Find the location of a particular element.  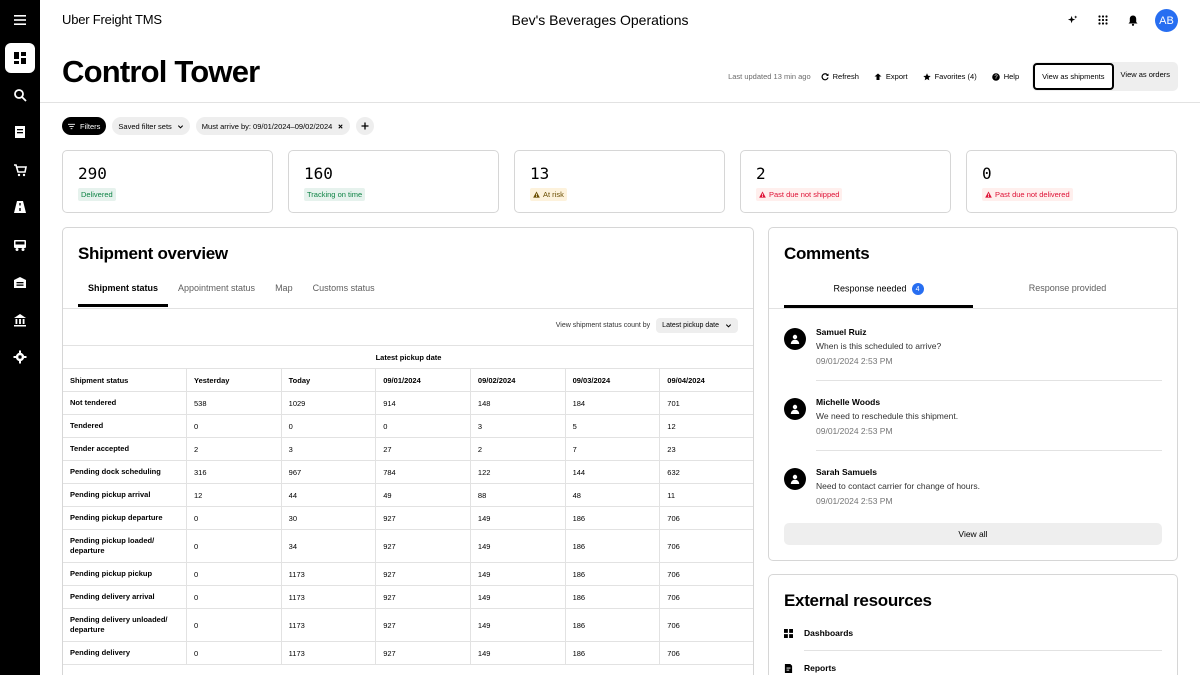

stat-card-at-risk: 13 At risk is located at coordinates (619, 181).